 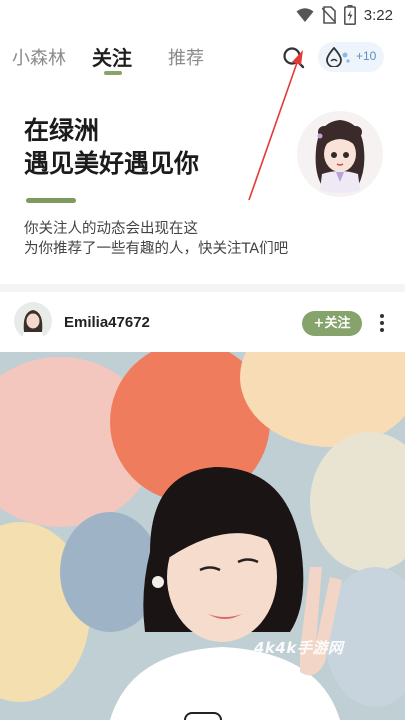 What do you see at coordinates (156, 239) in the screenshot?
I see `hero-subtitle: 你关注人的动态会出现在这 为你推荐了一些有趣的人，快关注TA们吧` at bounding box center [156, 239].